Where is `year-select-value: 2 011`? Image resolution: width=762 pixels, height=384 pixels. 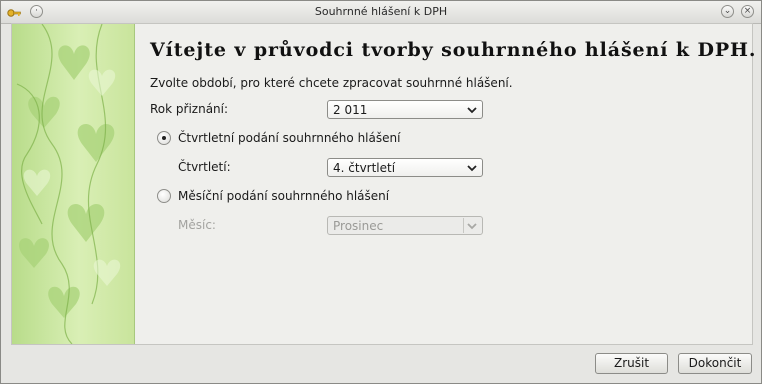
year-select-value: 2 011 is located at coordinates (350, 110).